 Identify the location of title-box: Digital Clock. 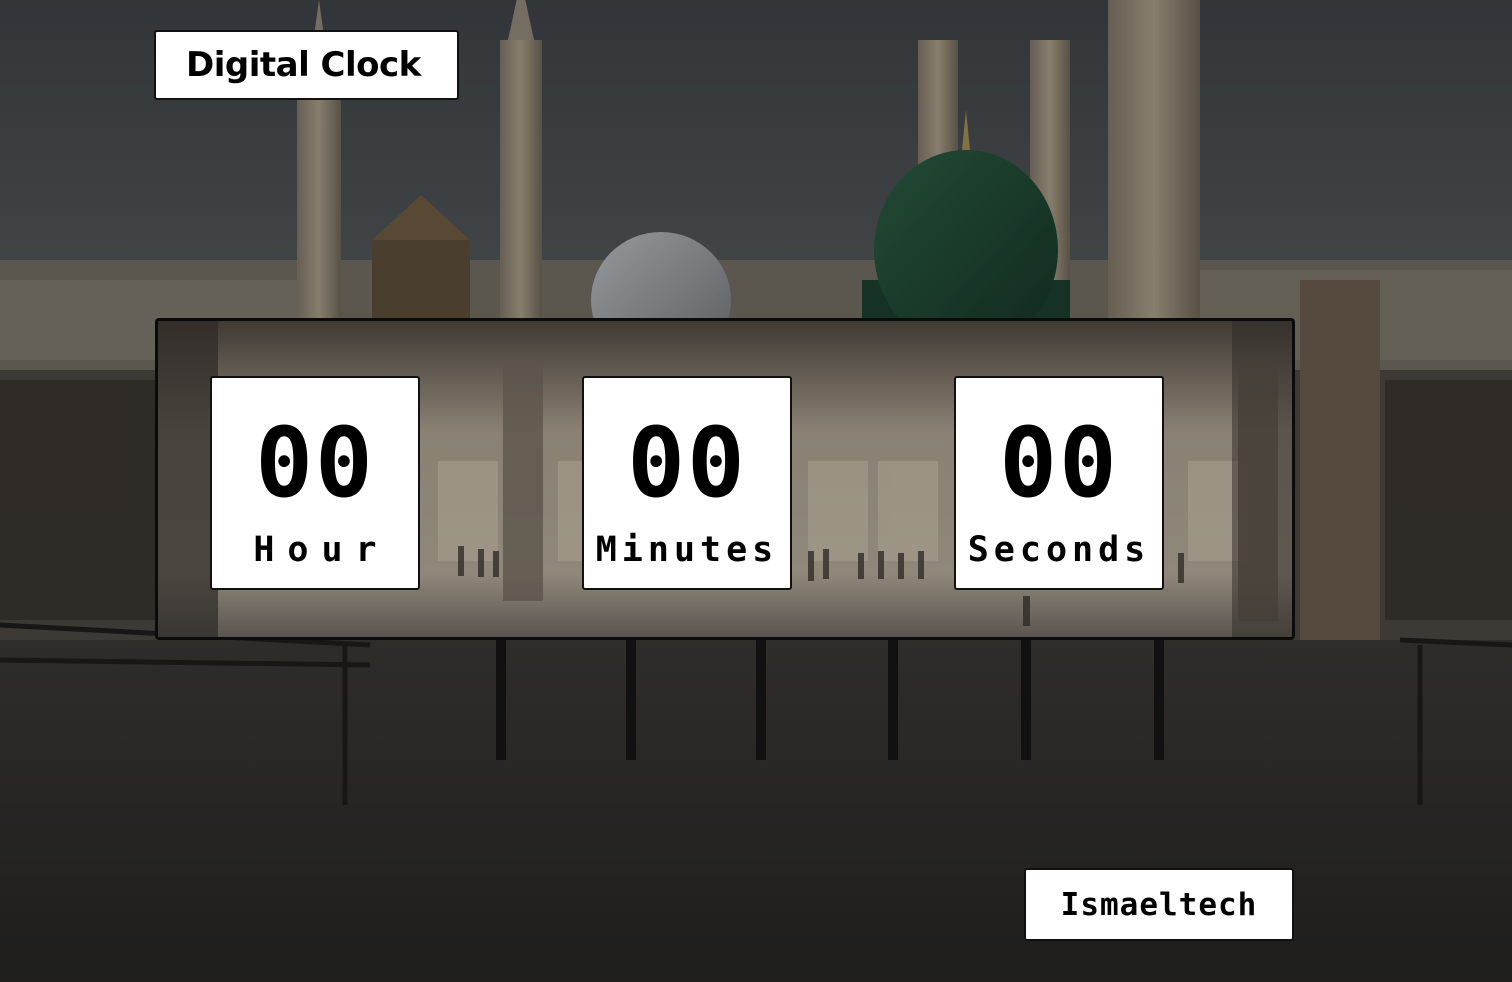
(306, 65).